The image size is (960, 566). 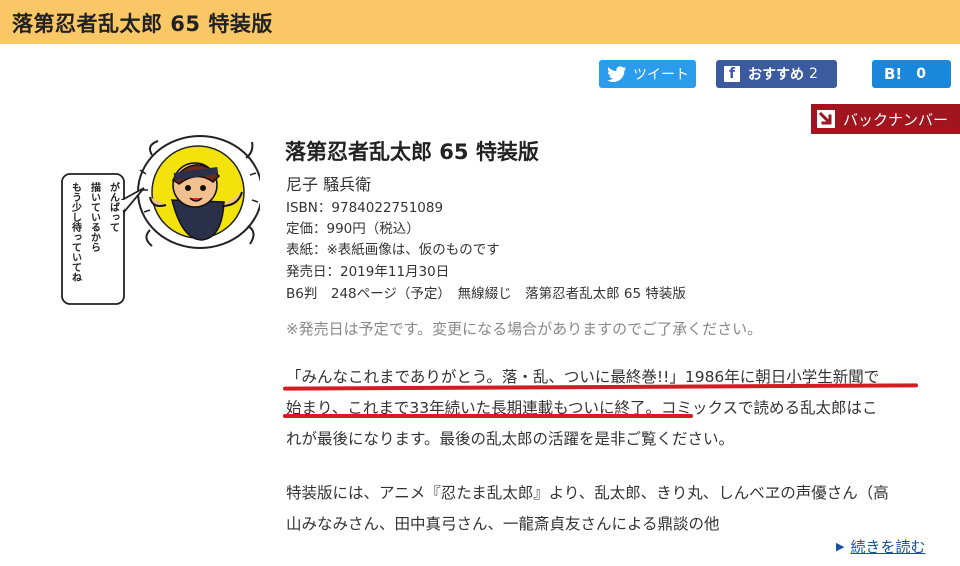 What do you see at coordinates (661, 75) in the screenshot?
I see `tweet-label: ツイート` at bounding box center [661, 75].